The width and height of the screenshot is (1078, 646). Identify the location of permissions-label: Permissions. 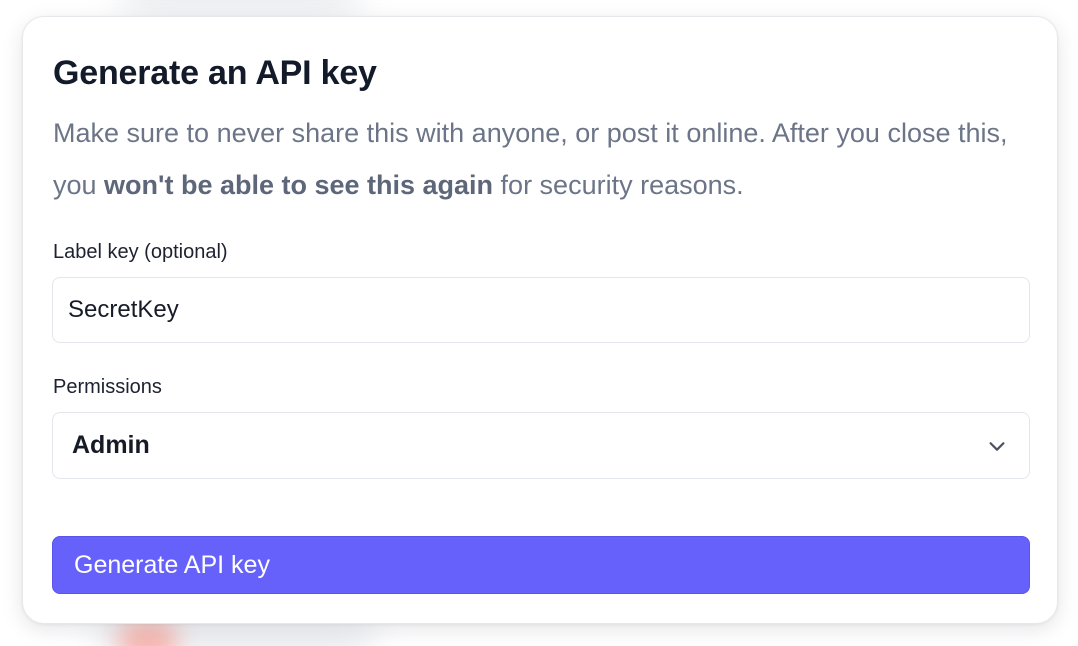
(107, 387).